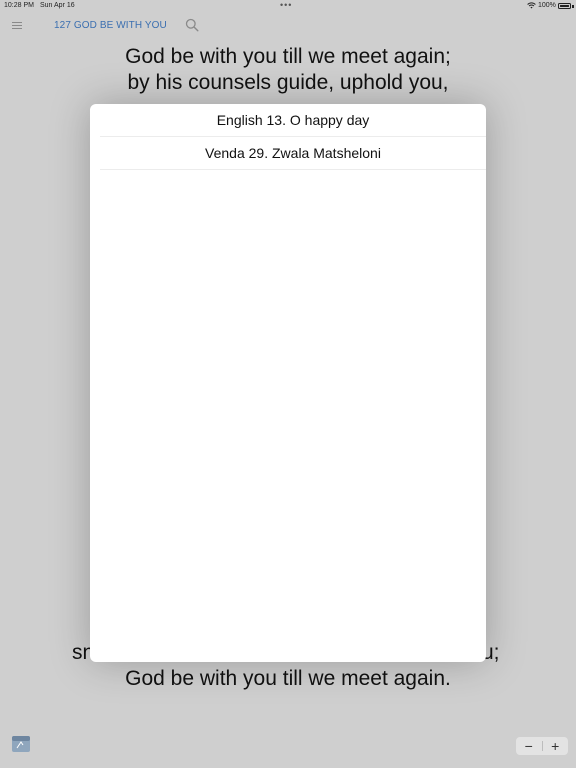  Describe the element at coordinates (547, 5) in the screenshot. I see `battery-percent: 100%` at that location.